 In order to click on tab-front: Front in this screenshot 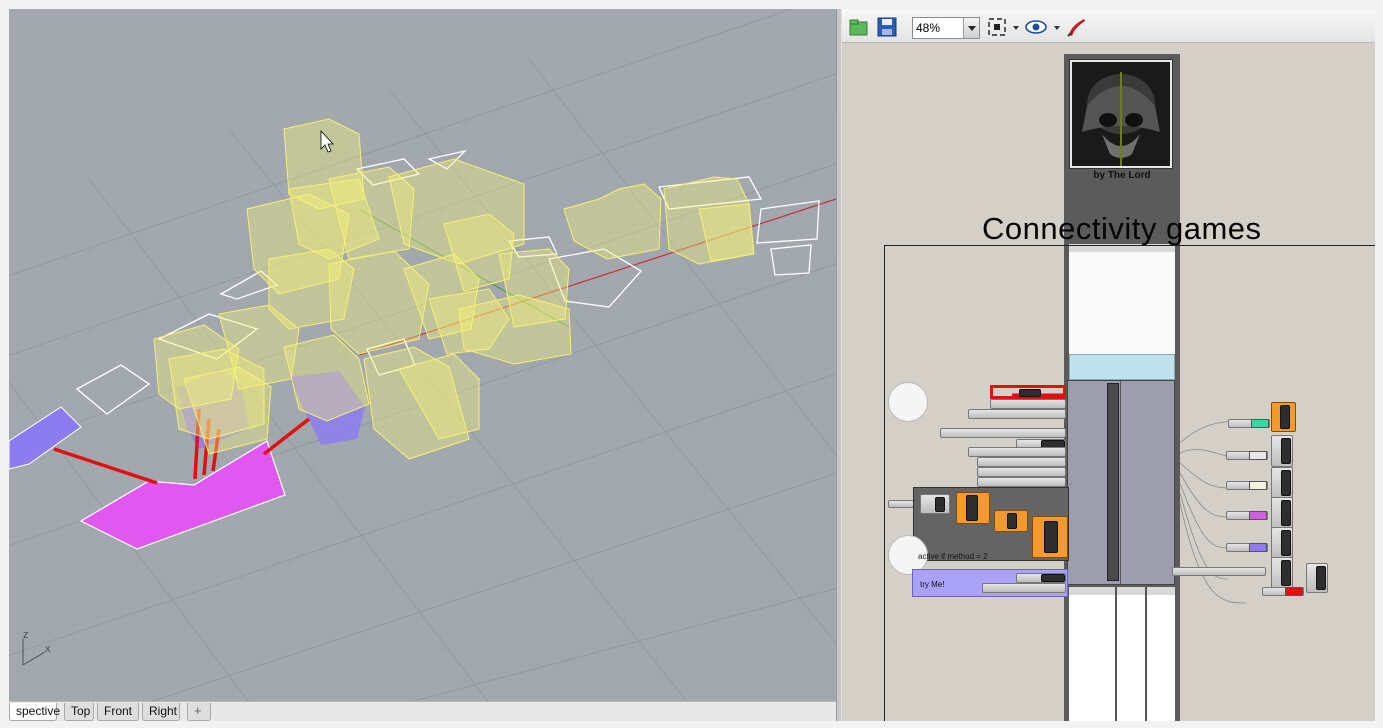, I will do `click(118, 712)`.